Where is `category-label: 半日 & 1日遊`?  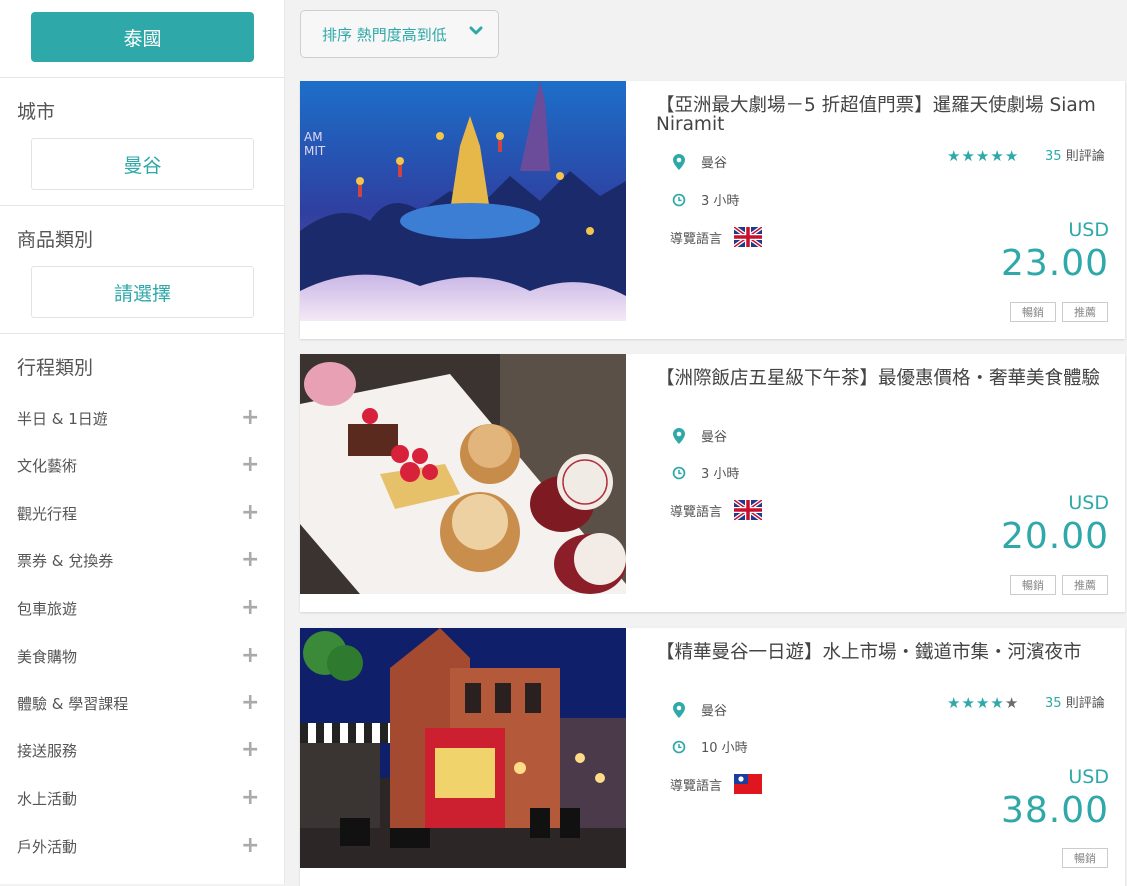 category-label: 半日 & 1日遊 is located at coordinates (62, 418).